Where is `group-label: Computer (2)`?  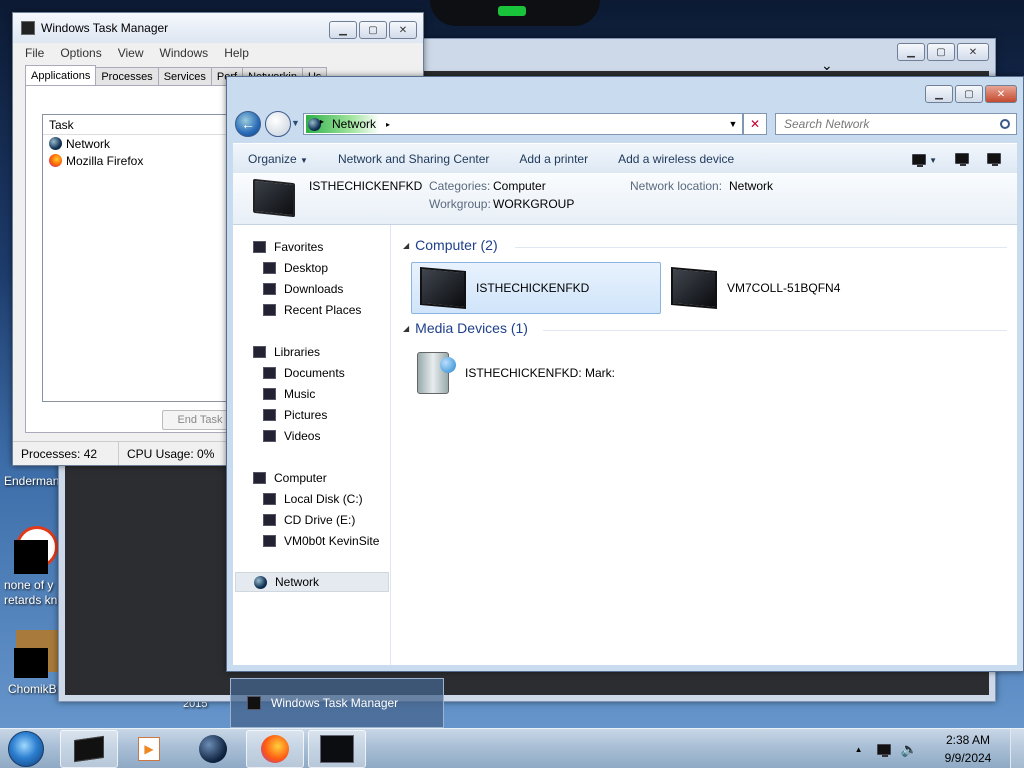
group-label: Computer (2) is located at coordinates (456, 245).